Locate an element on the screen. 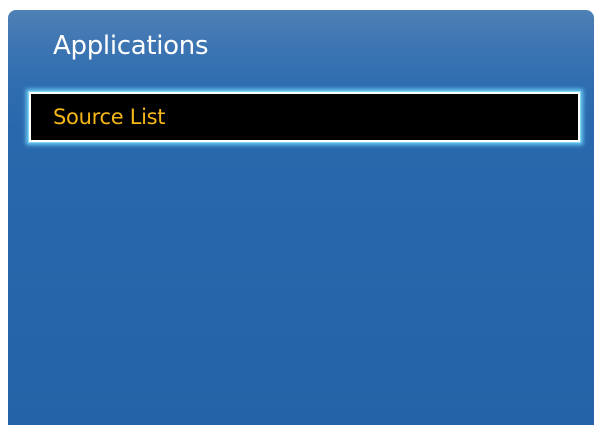  menu-title: Applications is located at coordinates (131, 46).